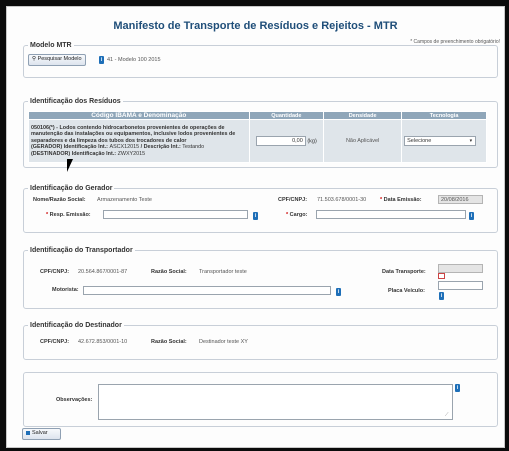 The width and height of the screenshot is (509, 451). I want to click on cargo-label: * Cargo:, so click(296, 215).